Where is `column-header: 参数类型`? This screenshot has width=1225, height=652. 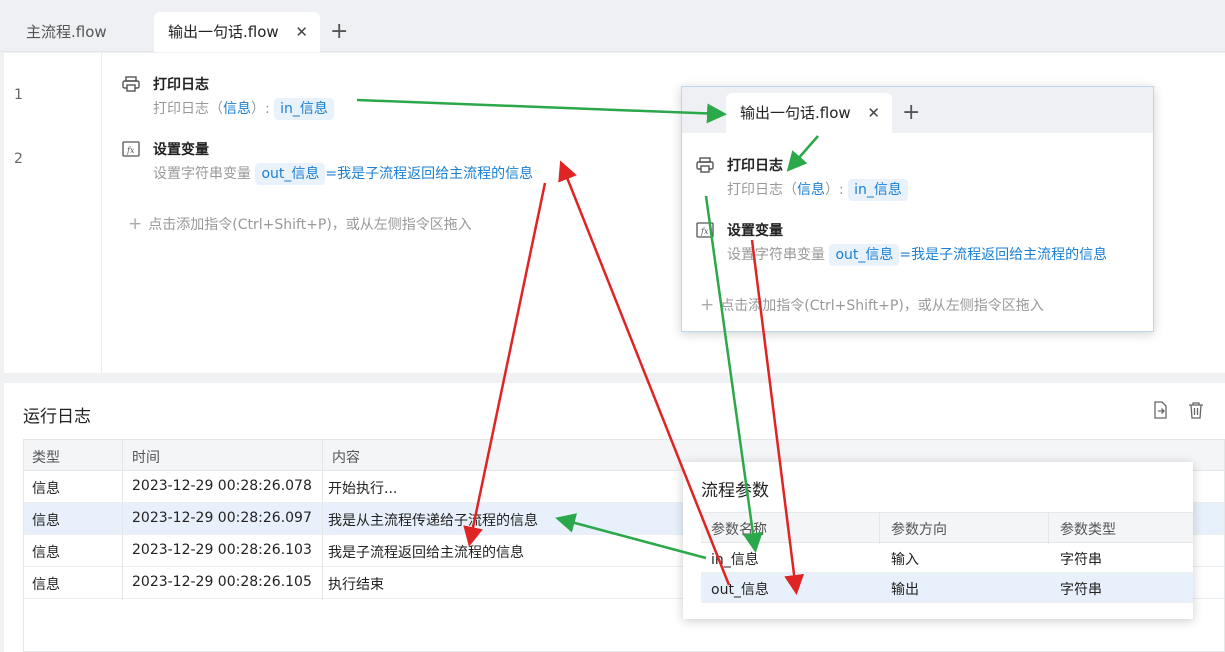 column-header: 参数类型 is located at coordinates (1088, 530).